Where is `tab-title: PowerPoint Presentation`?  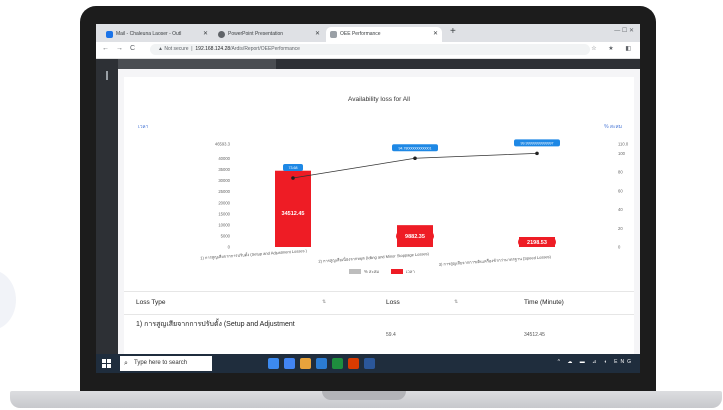 tab-title: PowerPoint Presentation is located at coordinates (256, 34).